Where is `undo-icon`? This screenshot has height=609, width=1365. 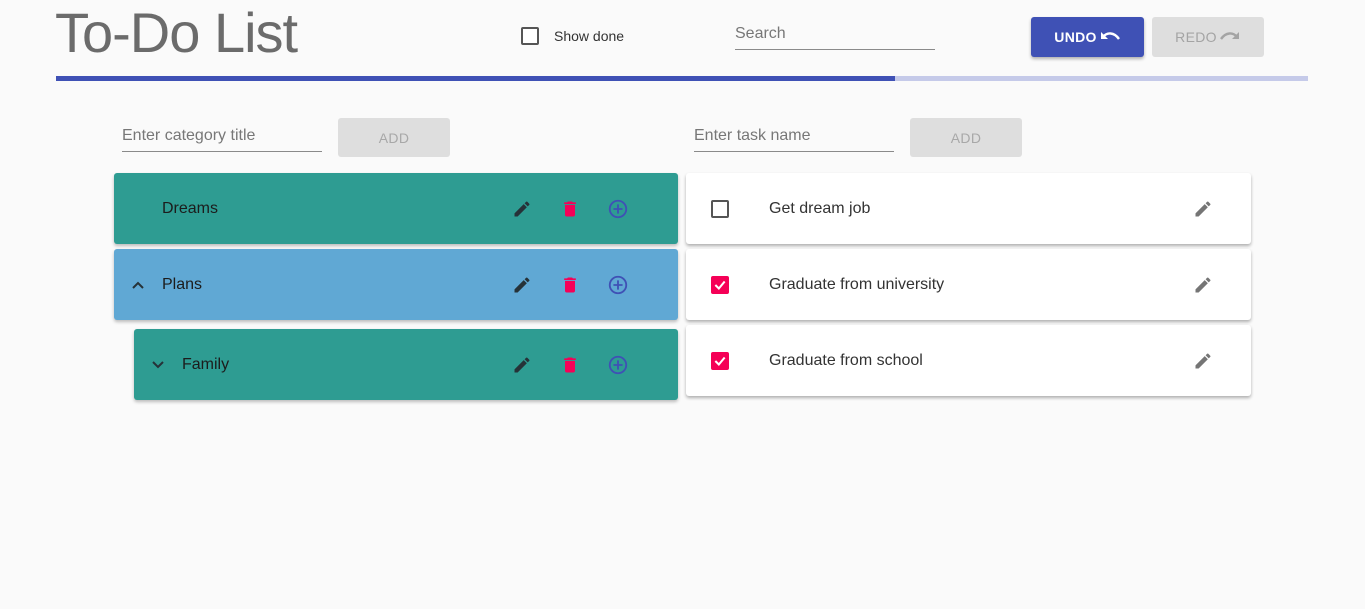
undo-icon is located at coordinates (1110, 36).